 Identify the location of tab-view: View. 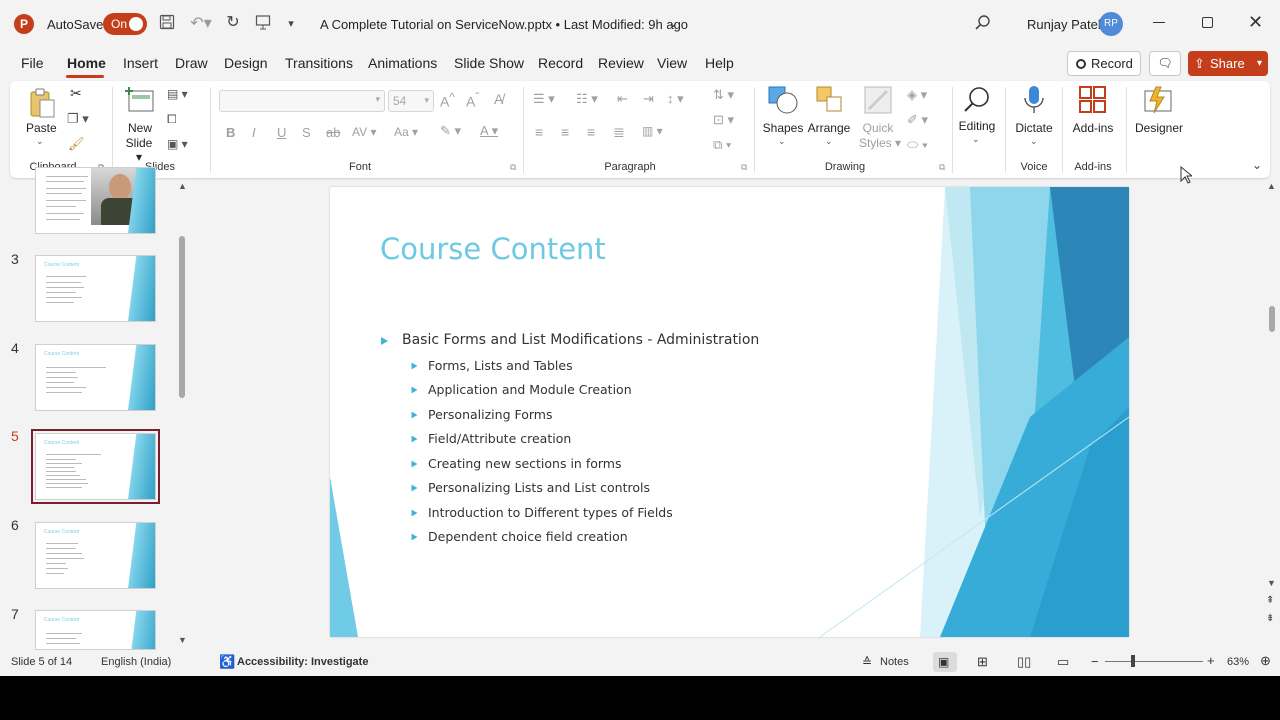
(672, 65).